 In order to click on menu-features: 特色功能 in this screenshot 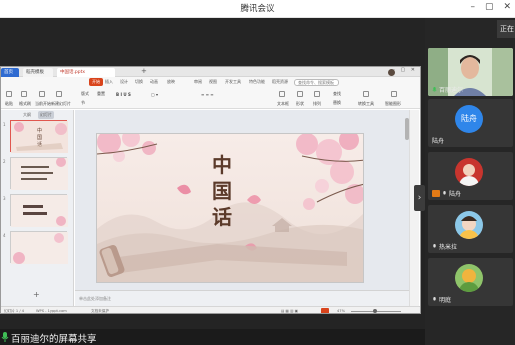, I will do `click(257, 82)`.